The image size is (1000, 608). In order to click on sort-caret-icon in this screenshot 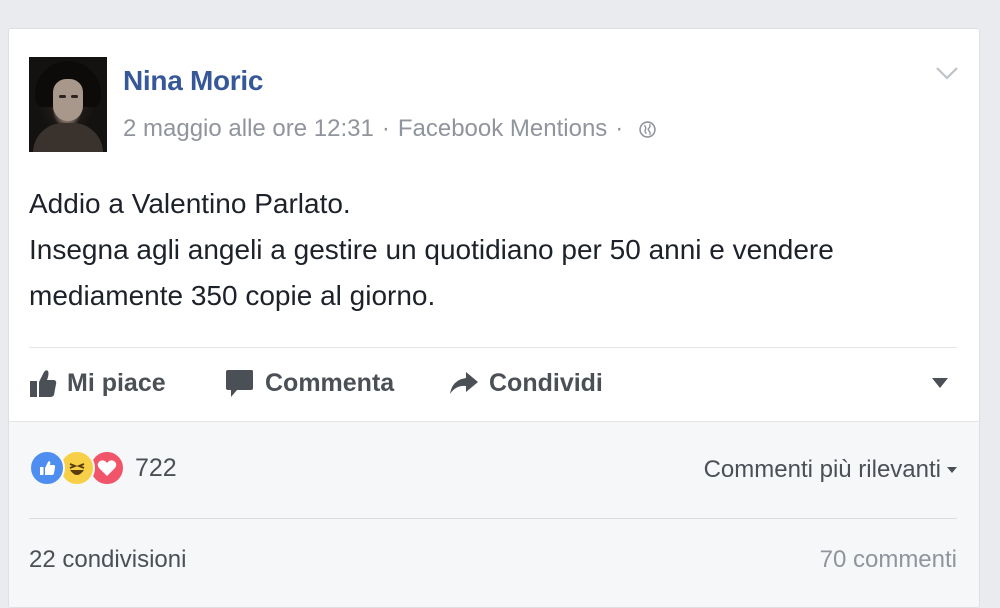, I will do `click(952, 470)`.